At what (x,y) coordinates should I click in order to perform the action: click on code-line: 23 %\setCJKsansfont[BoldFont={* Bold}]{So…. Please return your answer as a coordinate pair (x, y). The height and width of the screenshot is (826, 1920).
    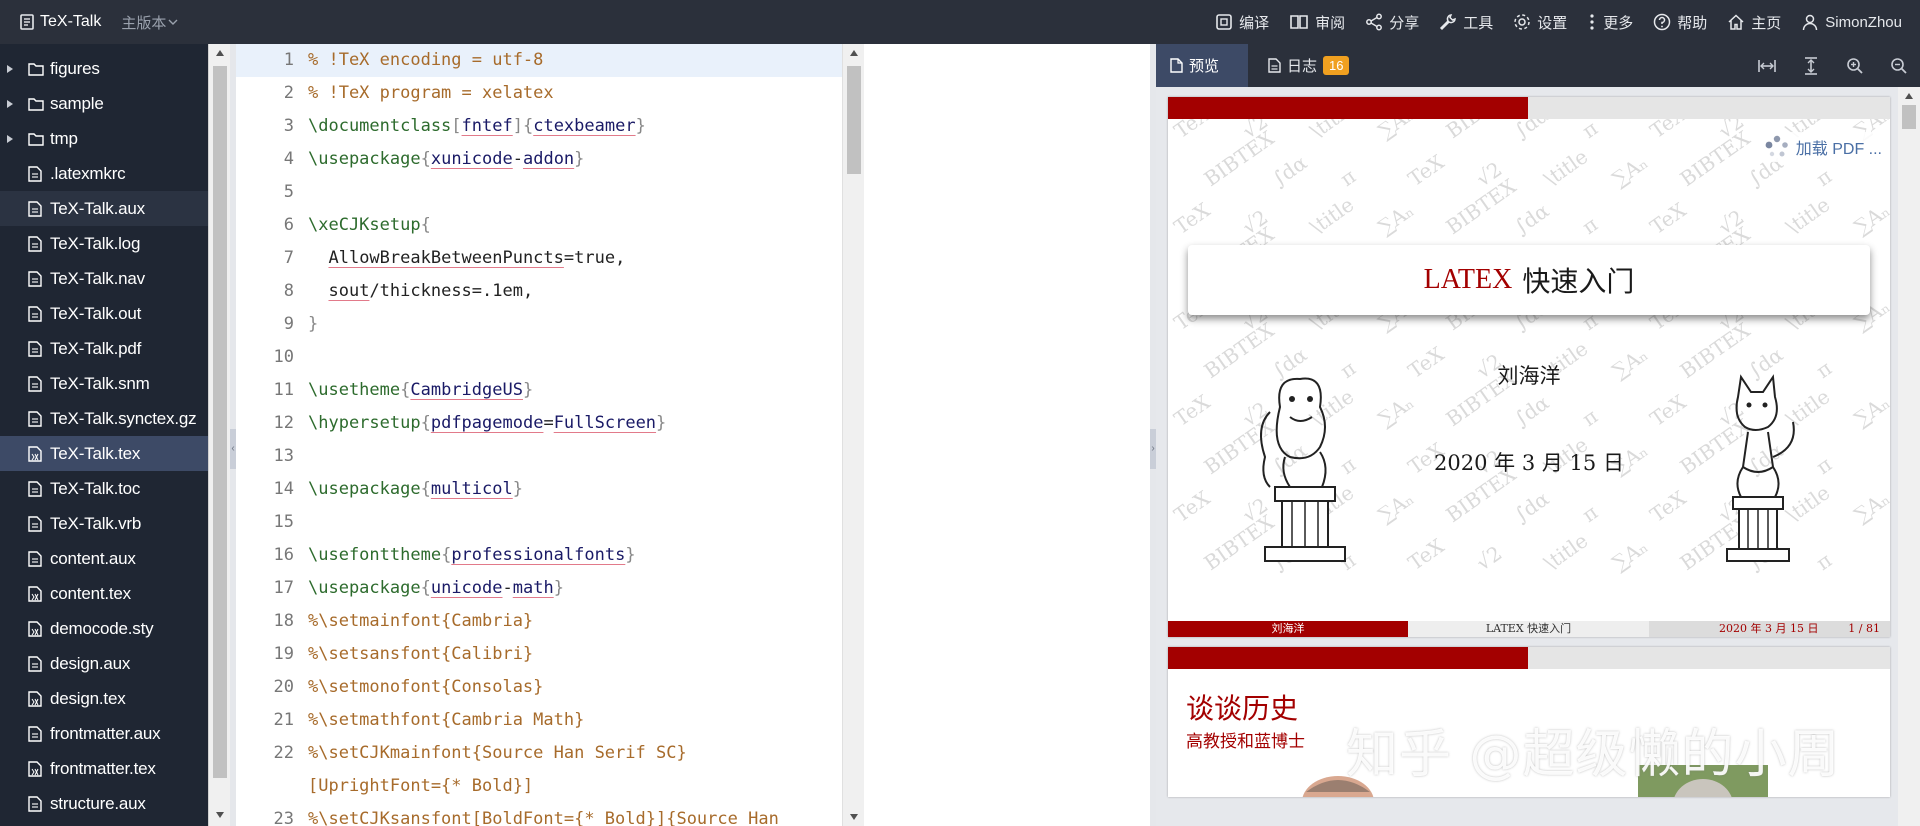
    Looking at the image, I should click on (539, 814).